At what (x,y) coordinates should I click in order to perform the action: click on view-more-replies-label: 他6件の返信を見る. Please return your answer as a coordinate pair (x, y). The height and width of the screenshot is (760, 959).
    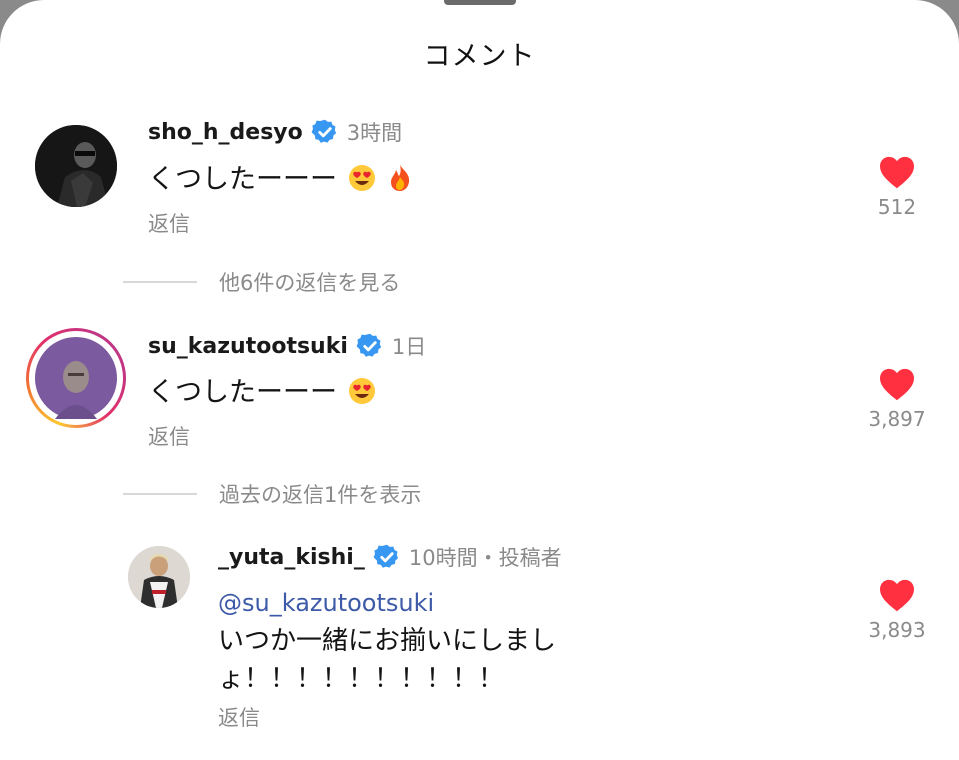
    Looking at the image, I should click on (310, 283).